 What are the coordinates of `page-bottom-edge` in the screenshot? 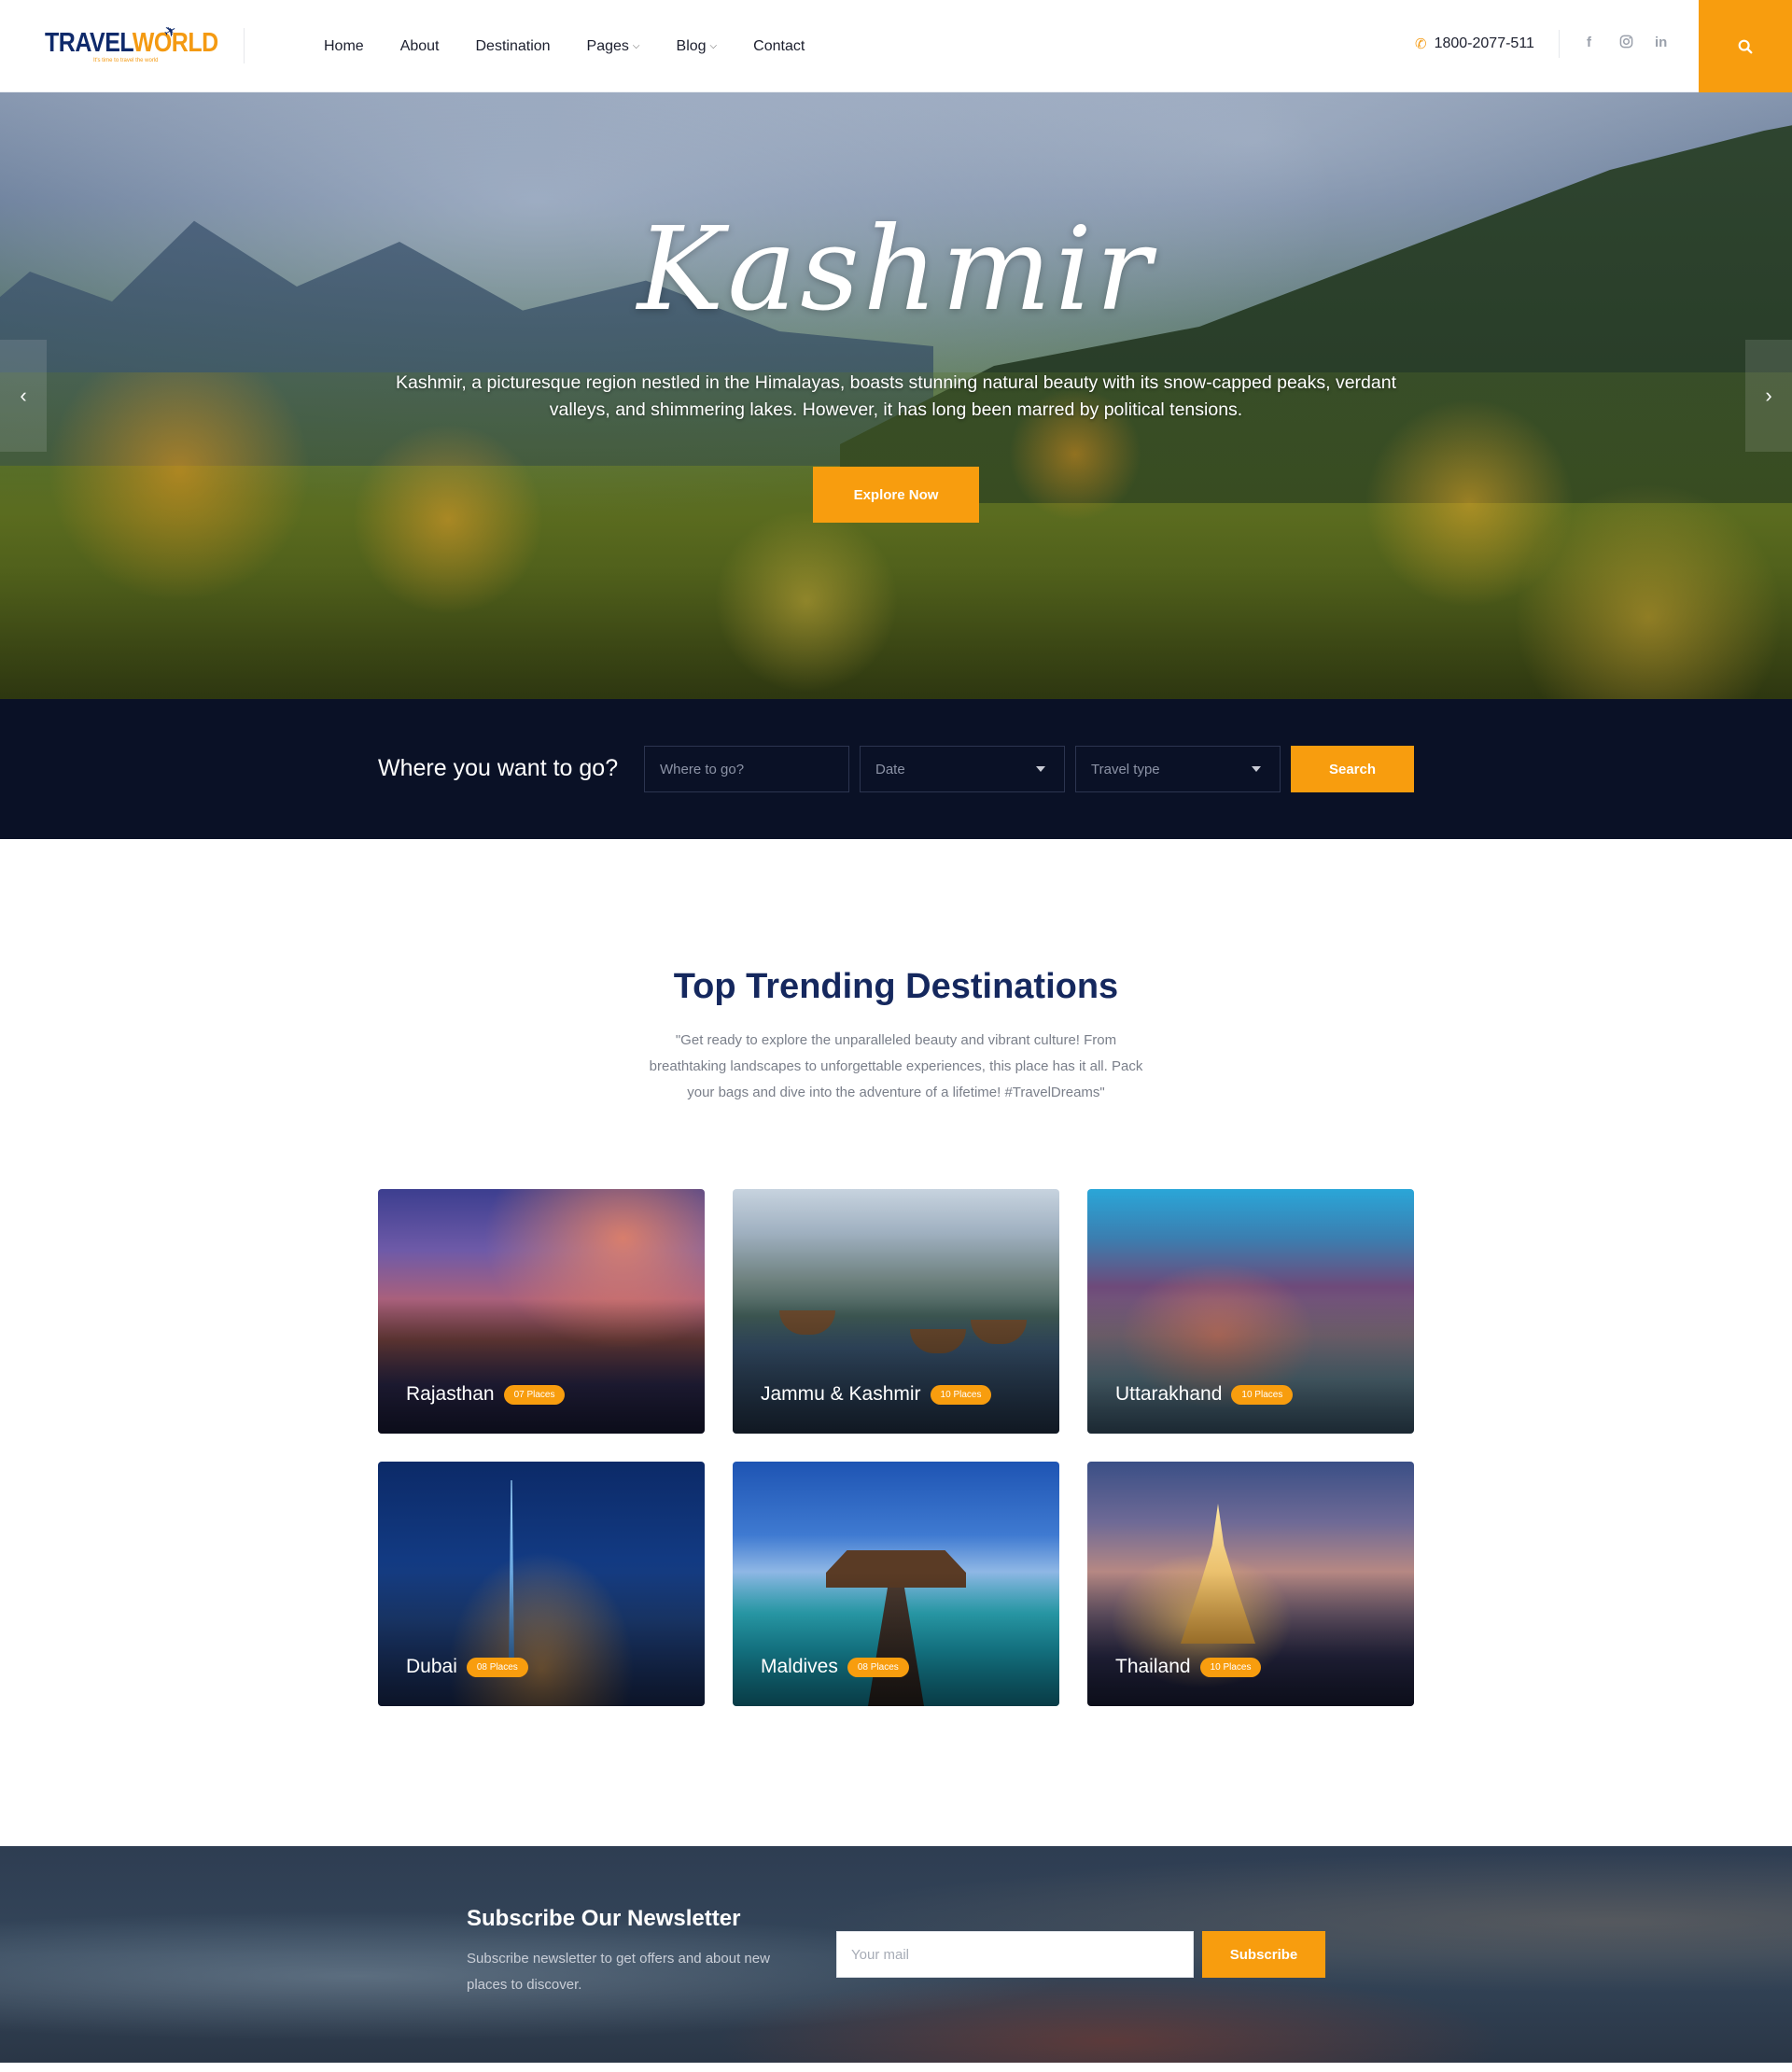 It's located at (896, 2067).